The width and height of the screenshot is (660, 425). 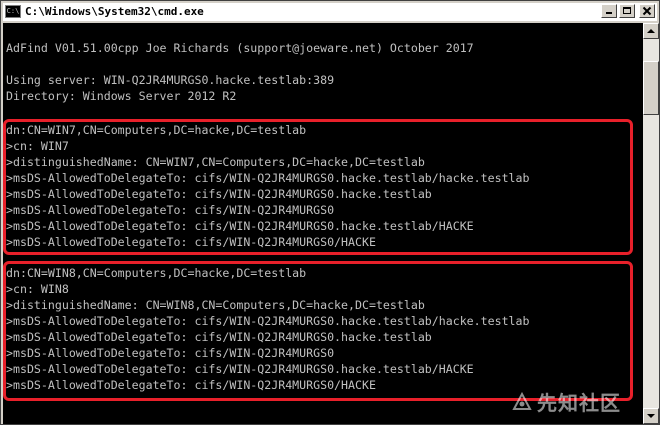 What do you see at coordinates (651, 88) in the screenshot?
I see `scroll-thumb` at bounding box center [651, 88].